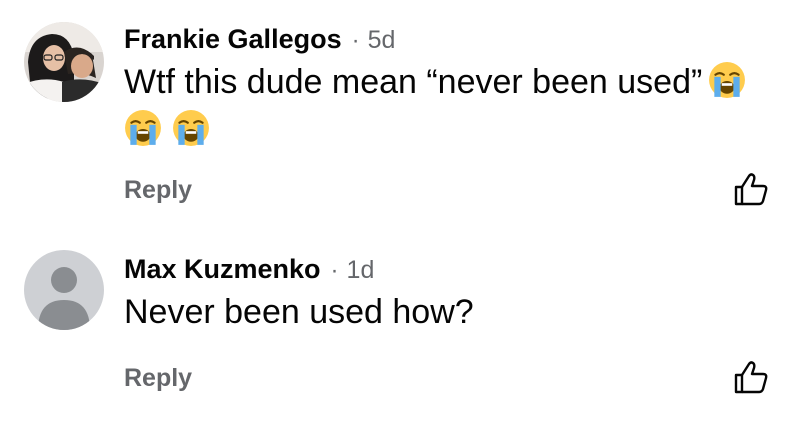  What do you see at coordinates (413, 82) in the screenshot?
I see `comment-text-content: Wtf this dude mean “never been used”` at bounding box center [413, 82].